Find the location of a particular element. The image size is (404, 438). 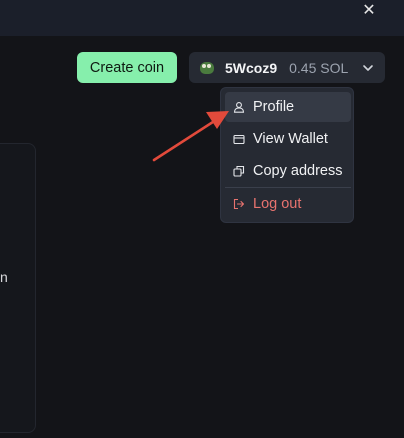

menu-item-copy-address: Copy address is located at coordinates (288, 171).